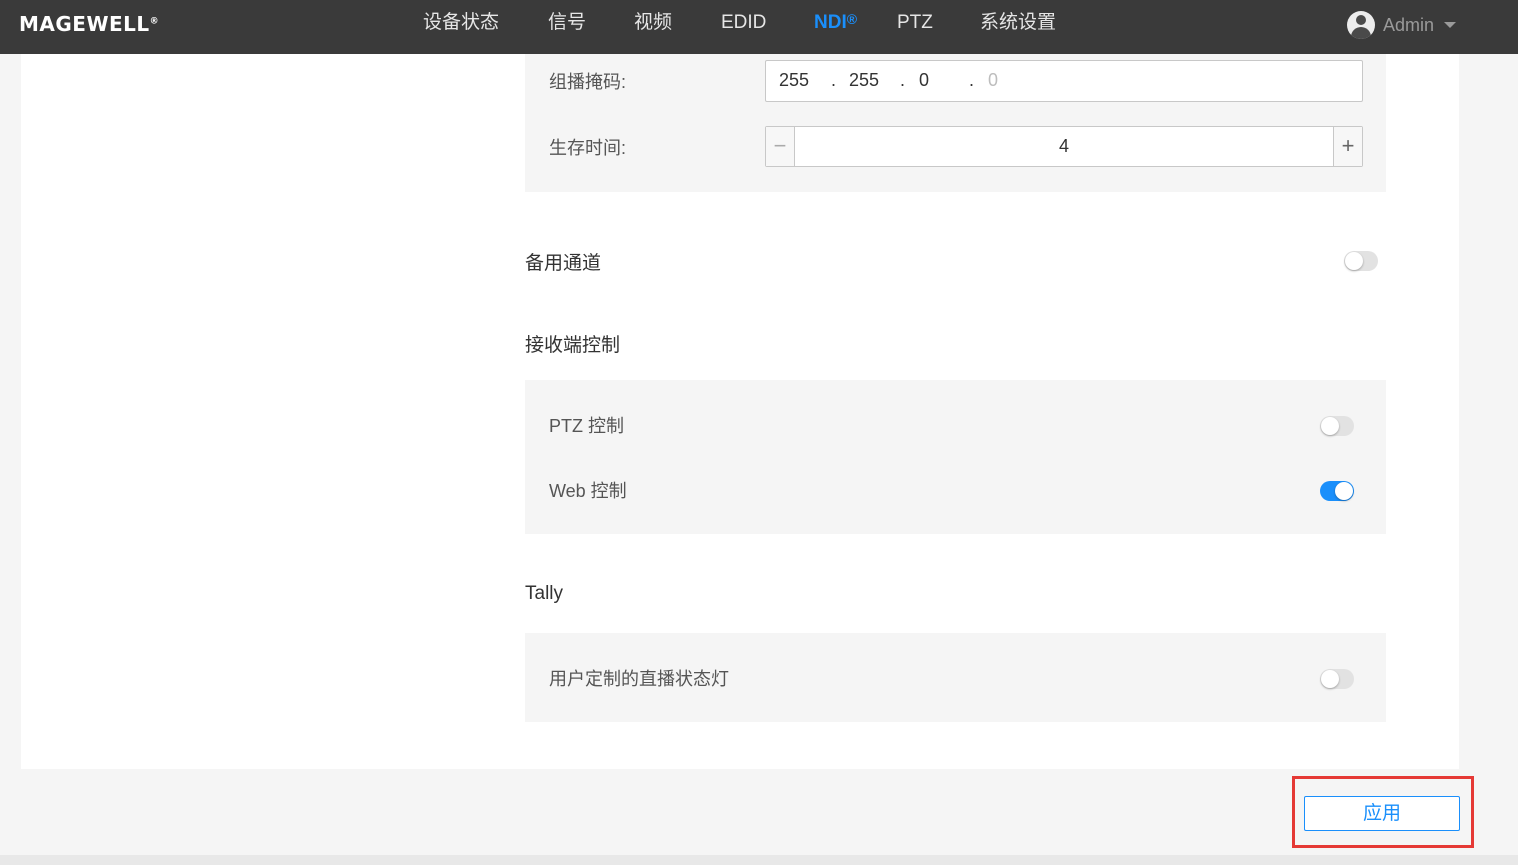 Image resolution: width=1518 pixels, height=865 pixels. What do you see at coordinates (1337, 426) in the screenshot?
I see `ptz-control-toggle` at bounding box center [1337, 426].